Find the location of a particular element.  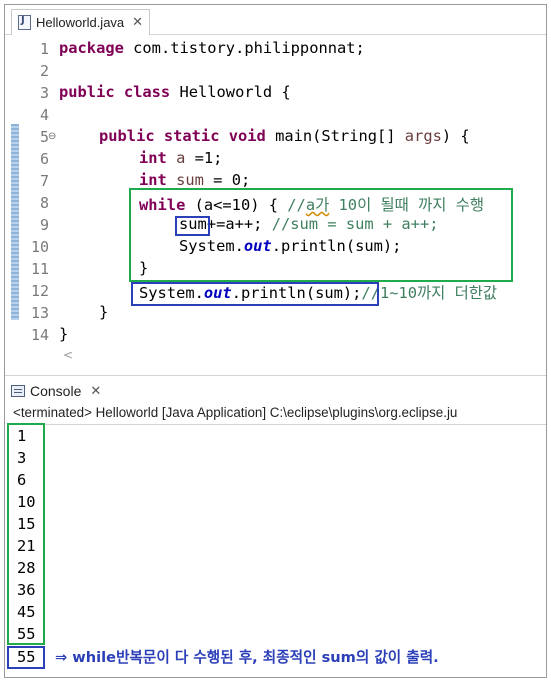

keyword: package is located at coordinates (91, 48).